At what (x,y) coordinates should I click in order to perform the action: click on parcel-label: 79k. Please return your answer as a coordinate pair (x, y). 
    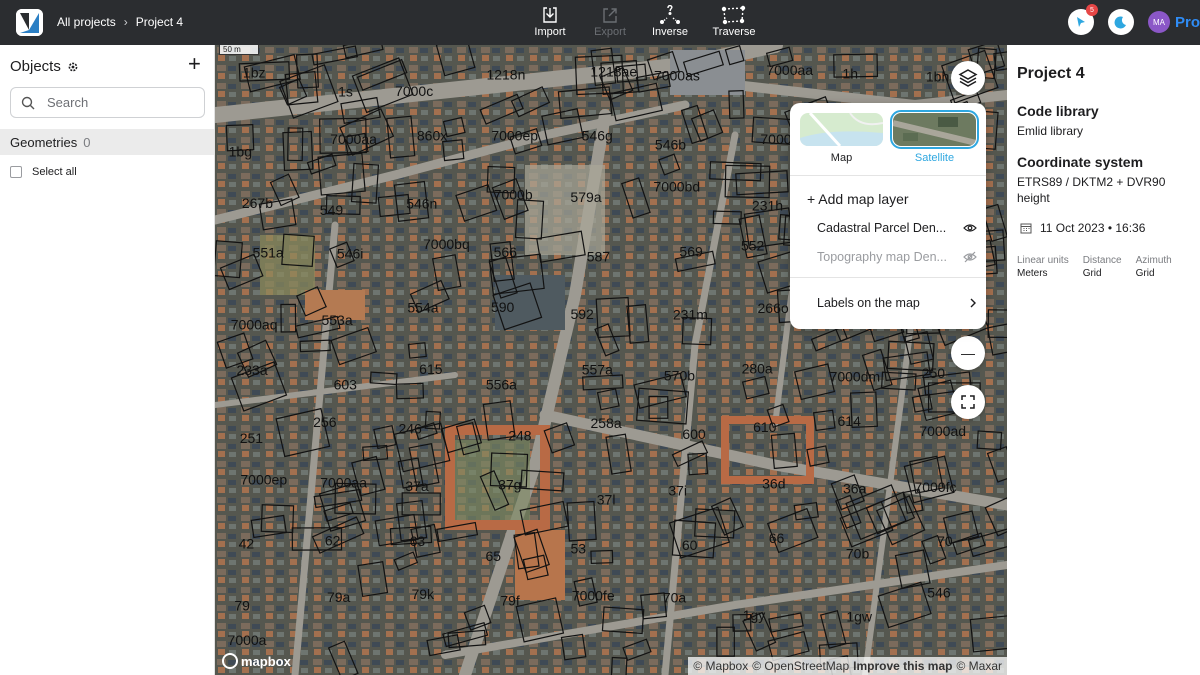
    Looking at the image, I should click on (423, 594).